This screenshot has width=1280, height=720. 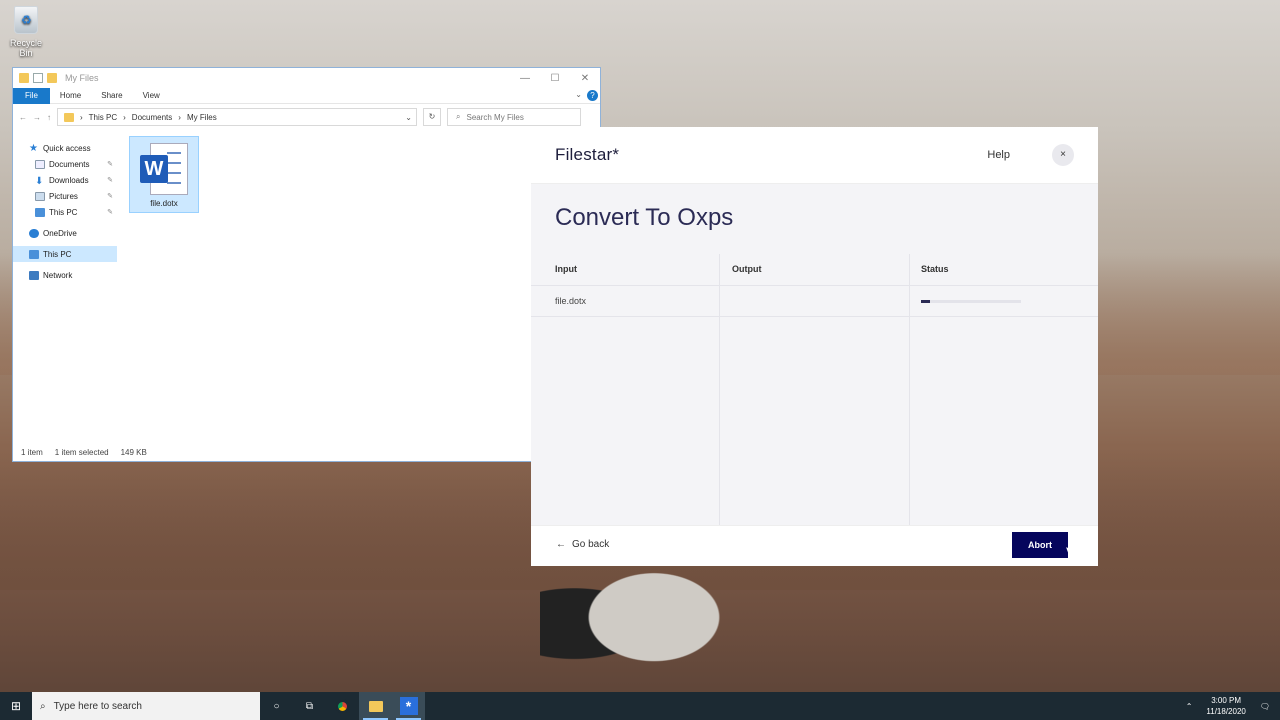 I want to click on new-folder-icon, so click(x=52, y=78).